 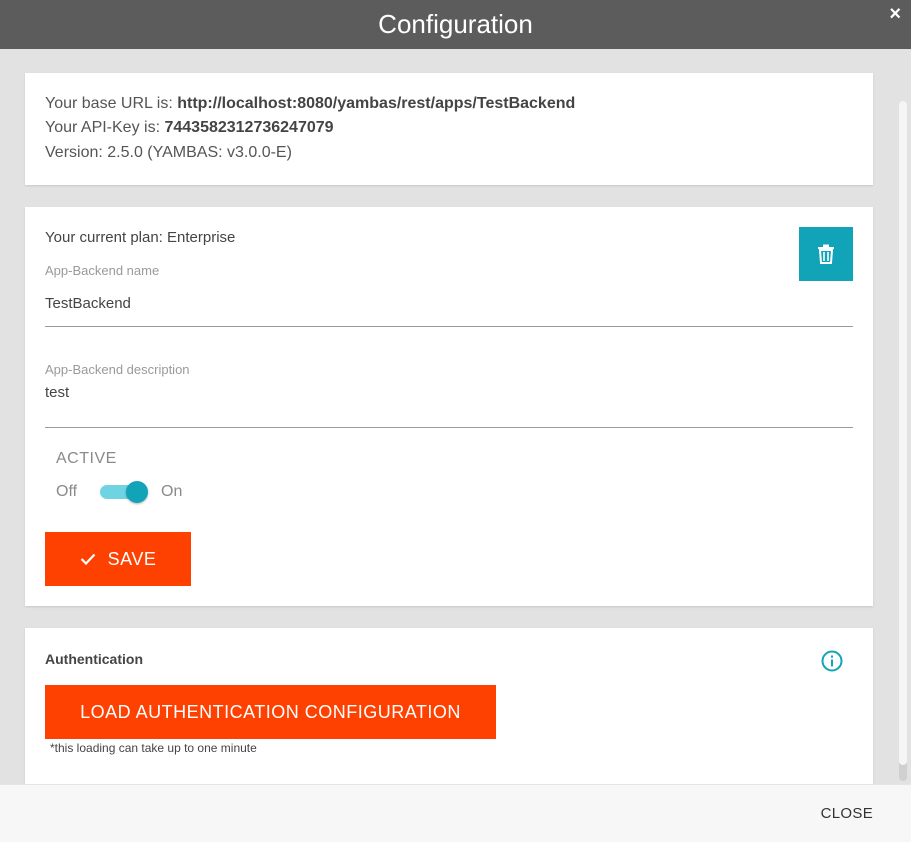 What do you see at coordinates (111, 103) in the screenshot?
I see `base-url-label: Your base URL is:` at bounding box center [111, 103].